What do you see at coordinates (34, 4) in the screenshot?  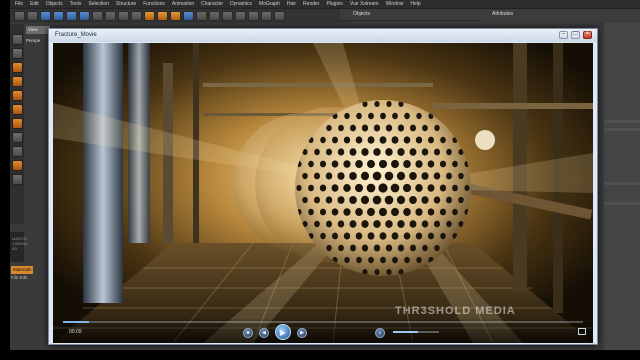 I see `menu-edit: Edit` at bounding box center [34, 4].